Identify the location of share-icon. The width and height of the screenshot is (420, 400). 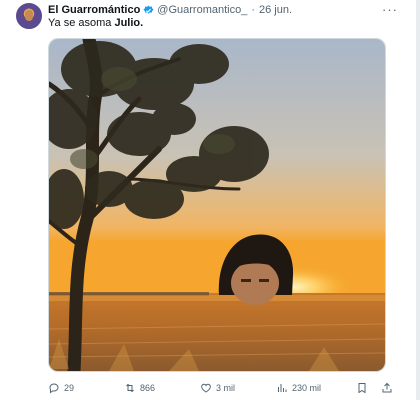
(387, 387).